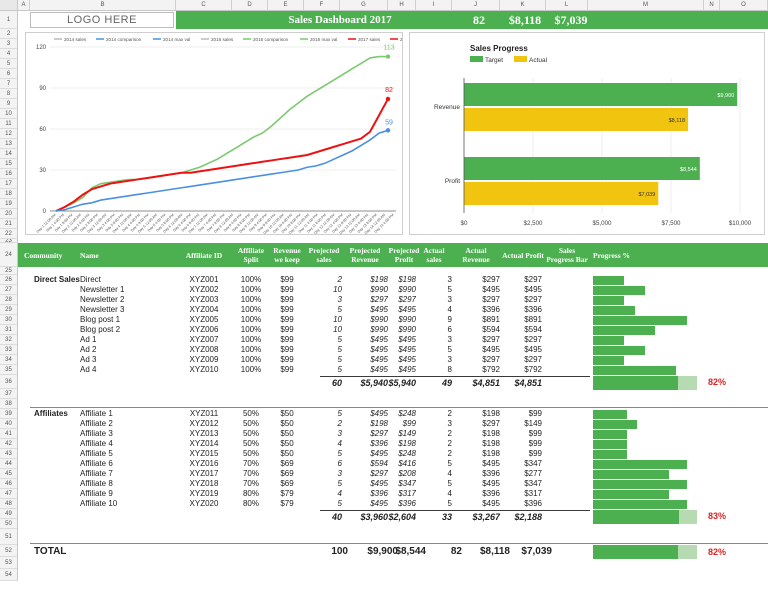 This screenshot has width=768, height=590. What do you see at coordinates (502, 484) in the screenshot?
I see `actual-profit-cell: $347` at bounding box center [502, 484].